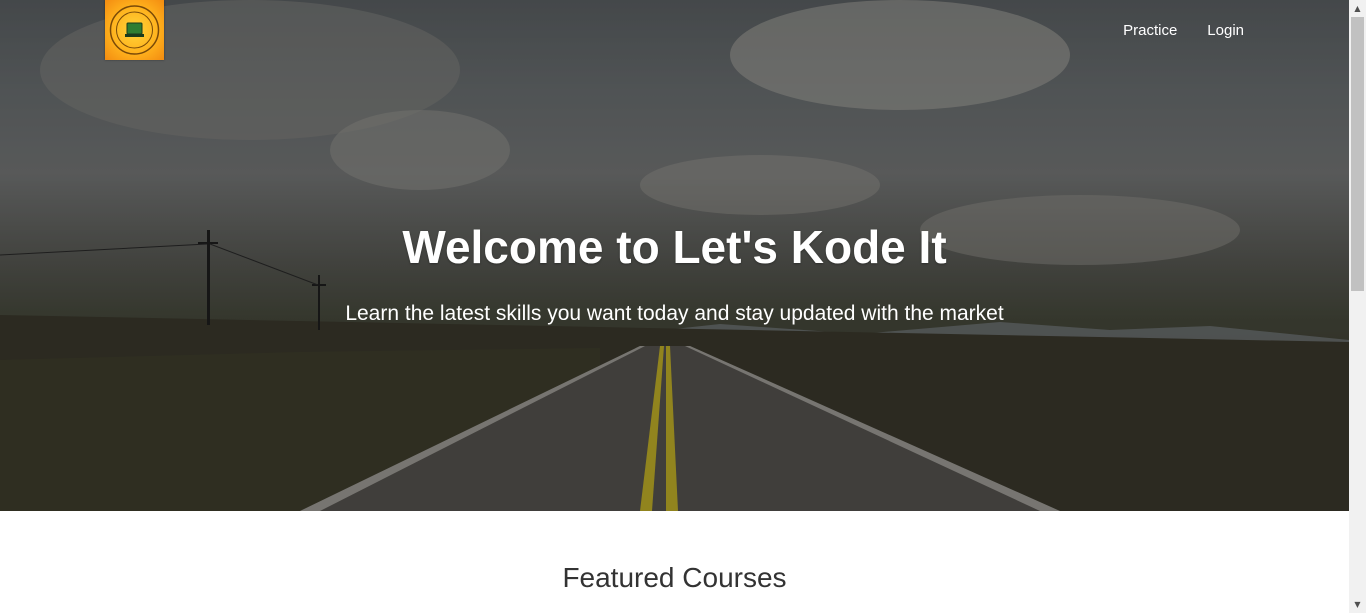 This screenshot has height=613, width=1366. What do you see at coordinates (1150, 31) in the screenshot?
I see `nav-link-practice: Practice` at bounding box center [1150, 31].